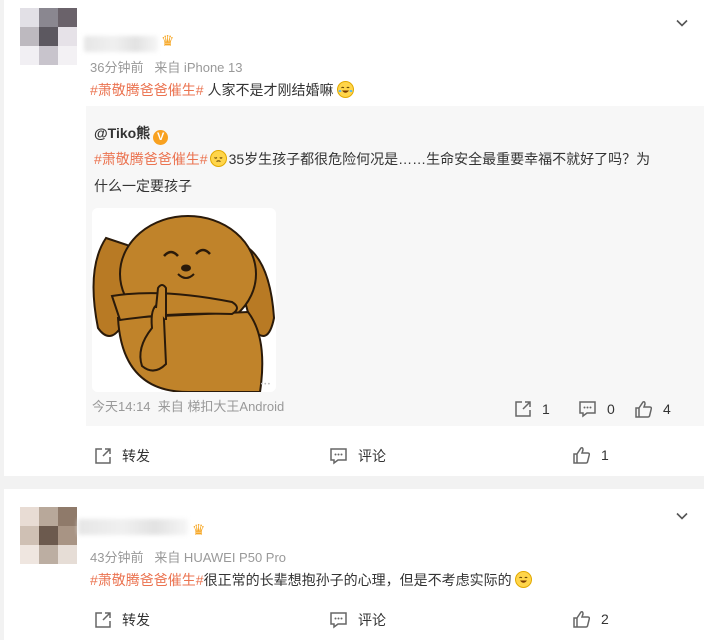 Image resolution: width=704 pixels, height=640 pixels. I want to click on laughing-emoji-icon, so click(524, 579).